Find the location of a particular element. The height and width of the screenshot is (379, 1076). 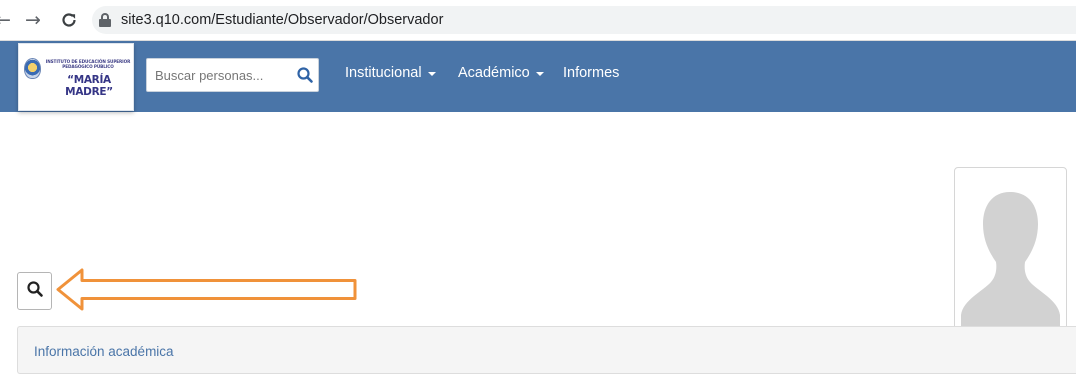

panel-title: Información académica is located at coordinates (104, 351).